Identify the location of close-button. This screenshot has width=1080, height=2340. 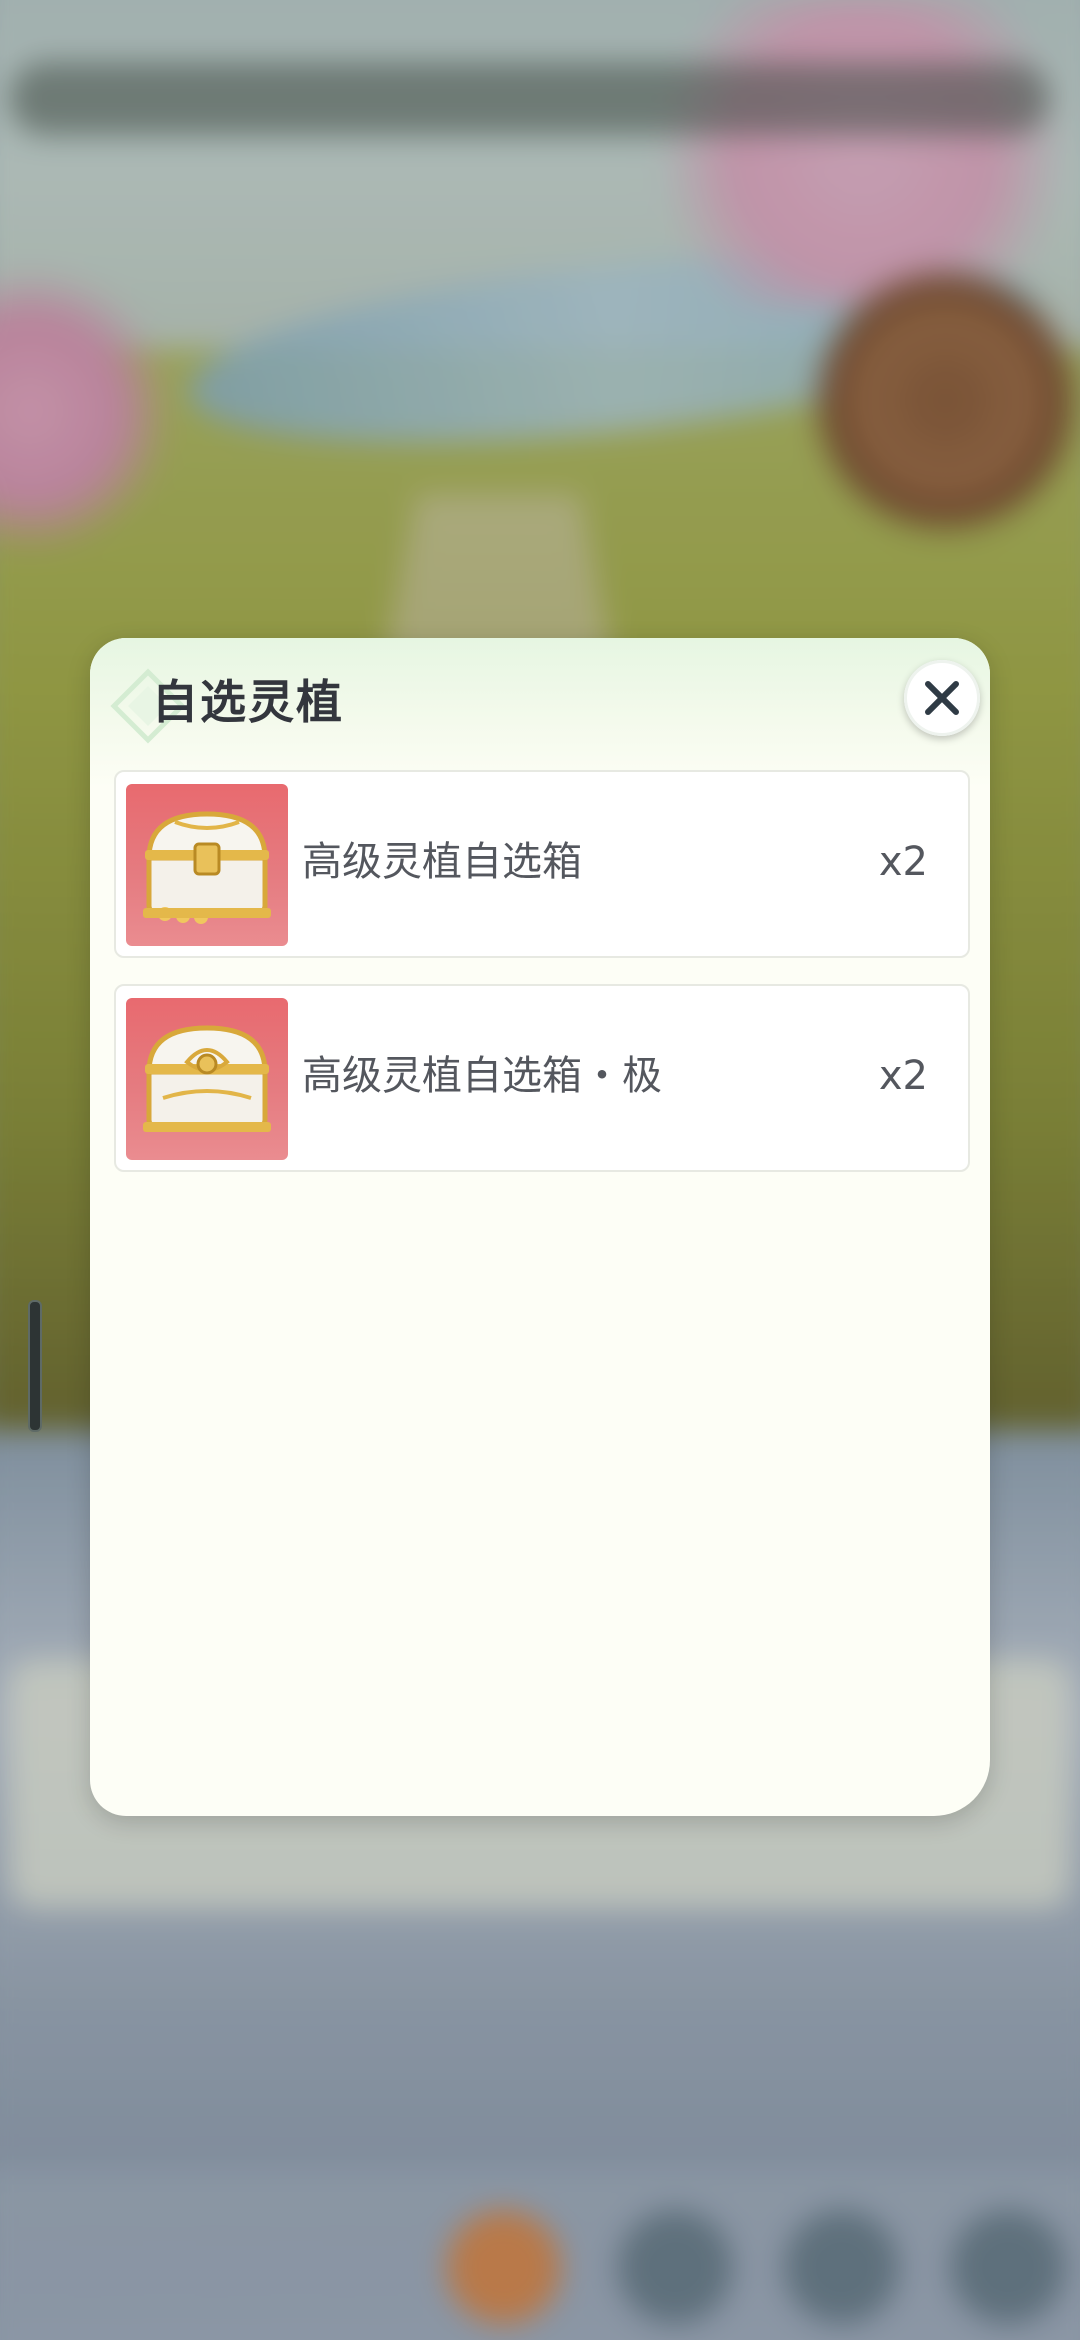
(942, 698).